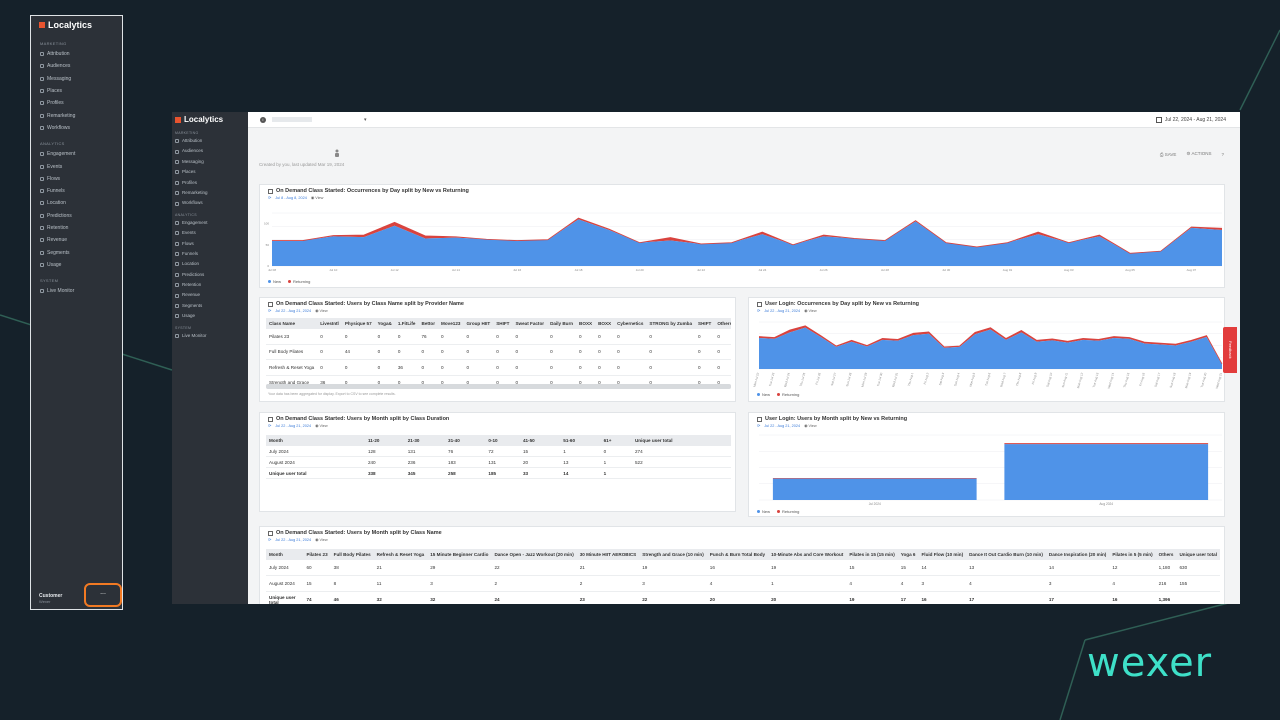 The height and width of the screenshot is (720, 1280). Describe the element at coordinates (530, 323) in the screenshot. I see `column-header: Sweat Factor` at that location.